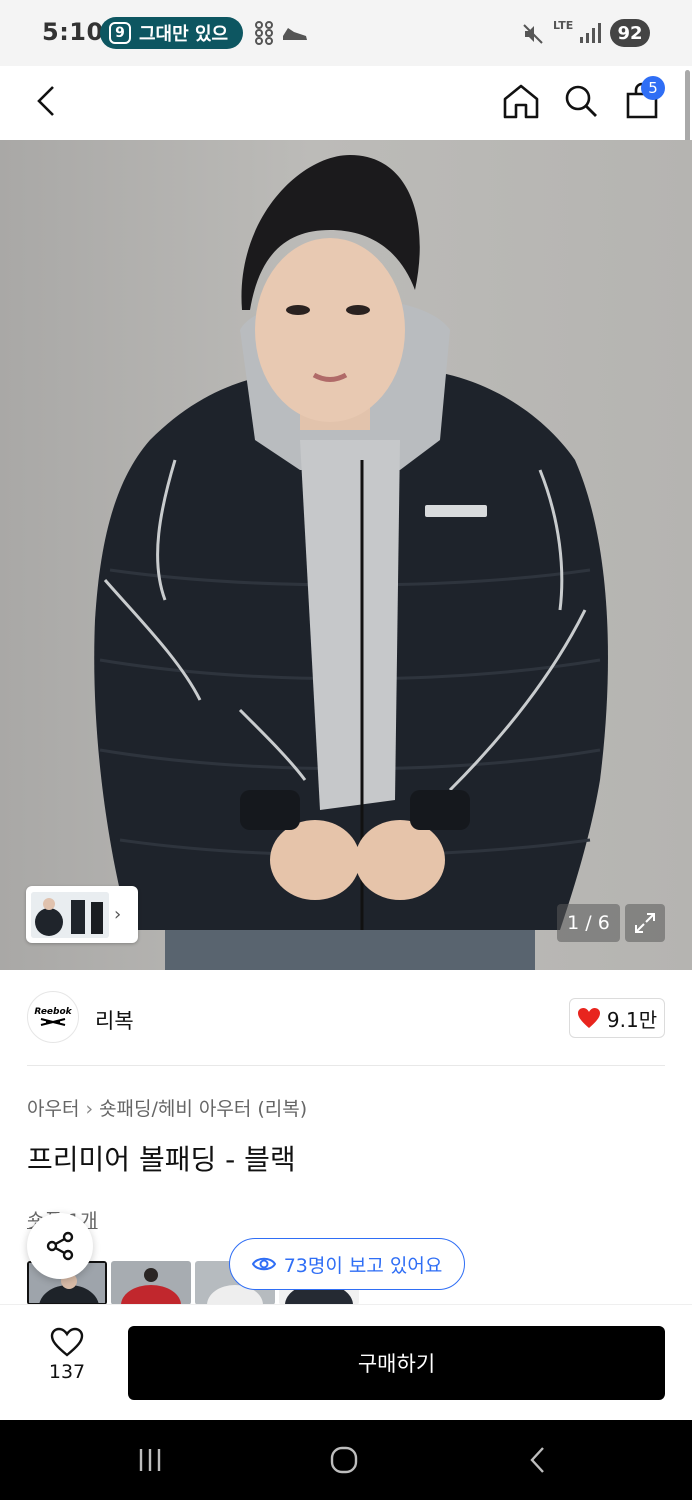 This screenshot has height=1500, width=692. I want to click on cart-count-badge: 5, so click(653, 88).